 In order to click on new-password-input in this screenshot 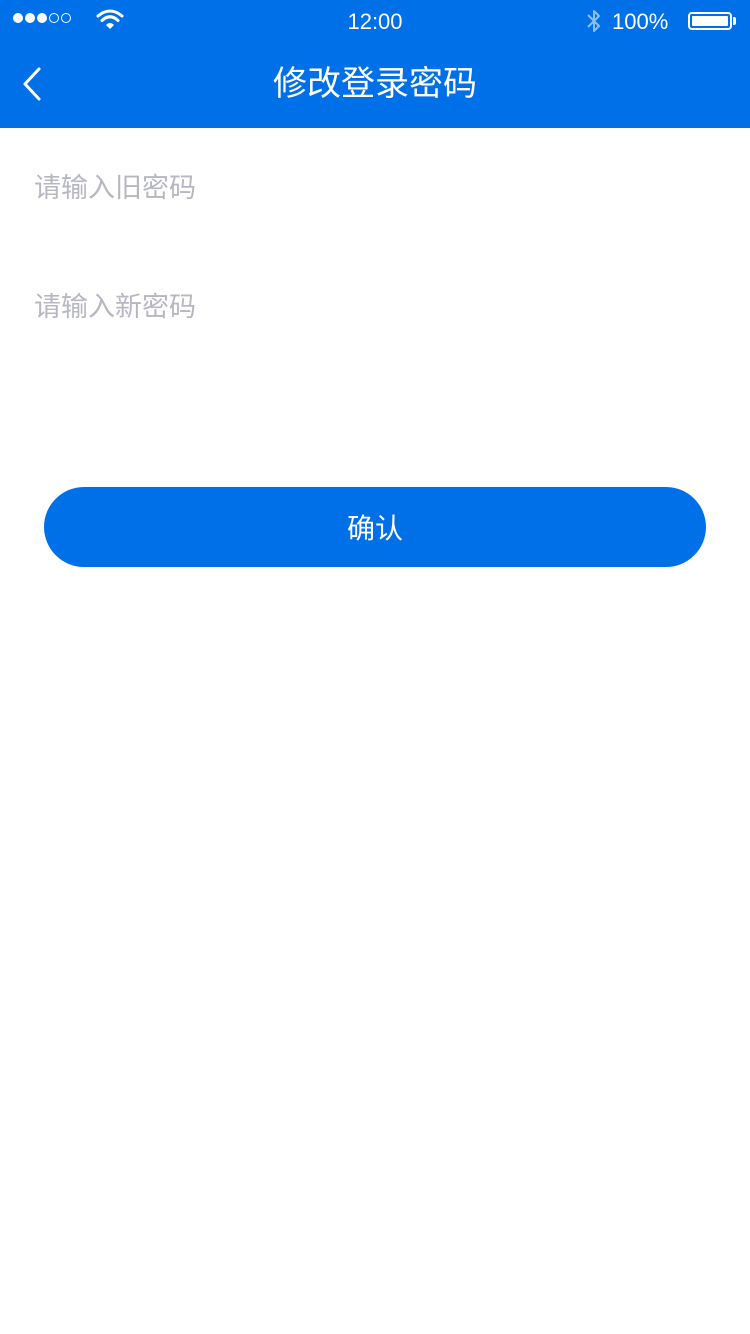, I will do `click(375, 307)`.